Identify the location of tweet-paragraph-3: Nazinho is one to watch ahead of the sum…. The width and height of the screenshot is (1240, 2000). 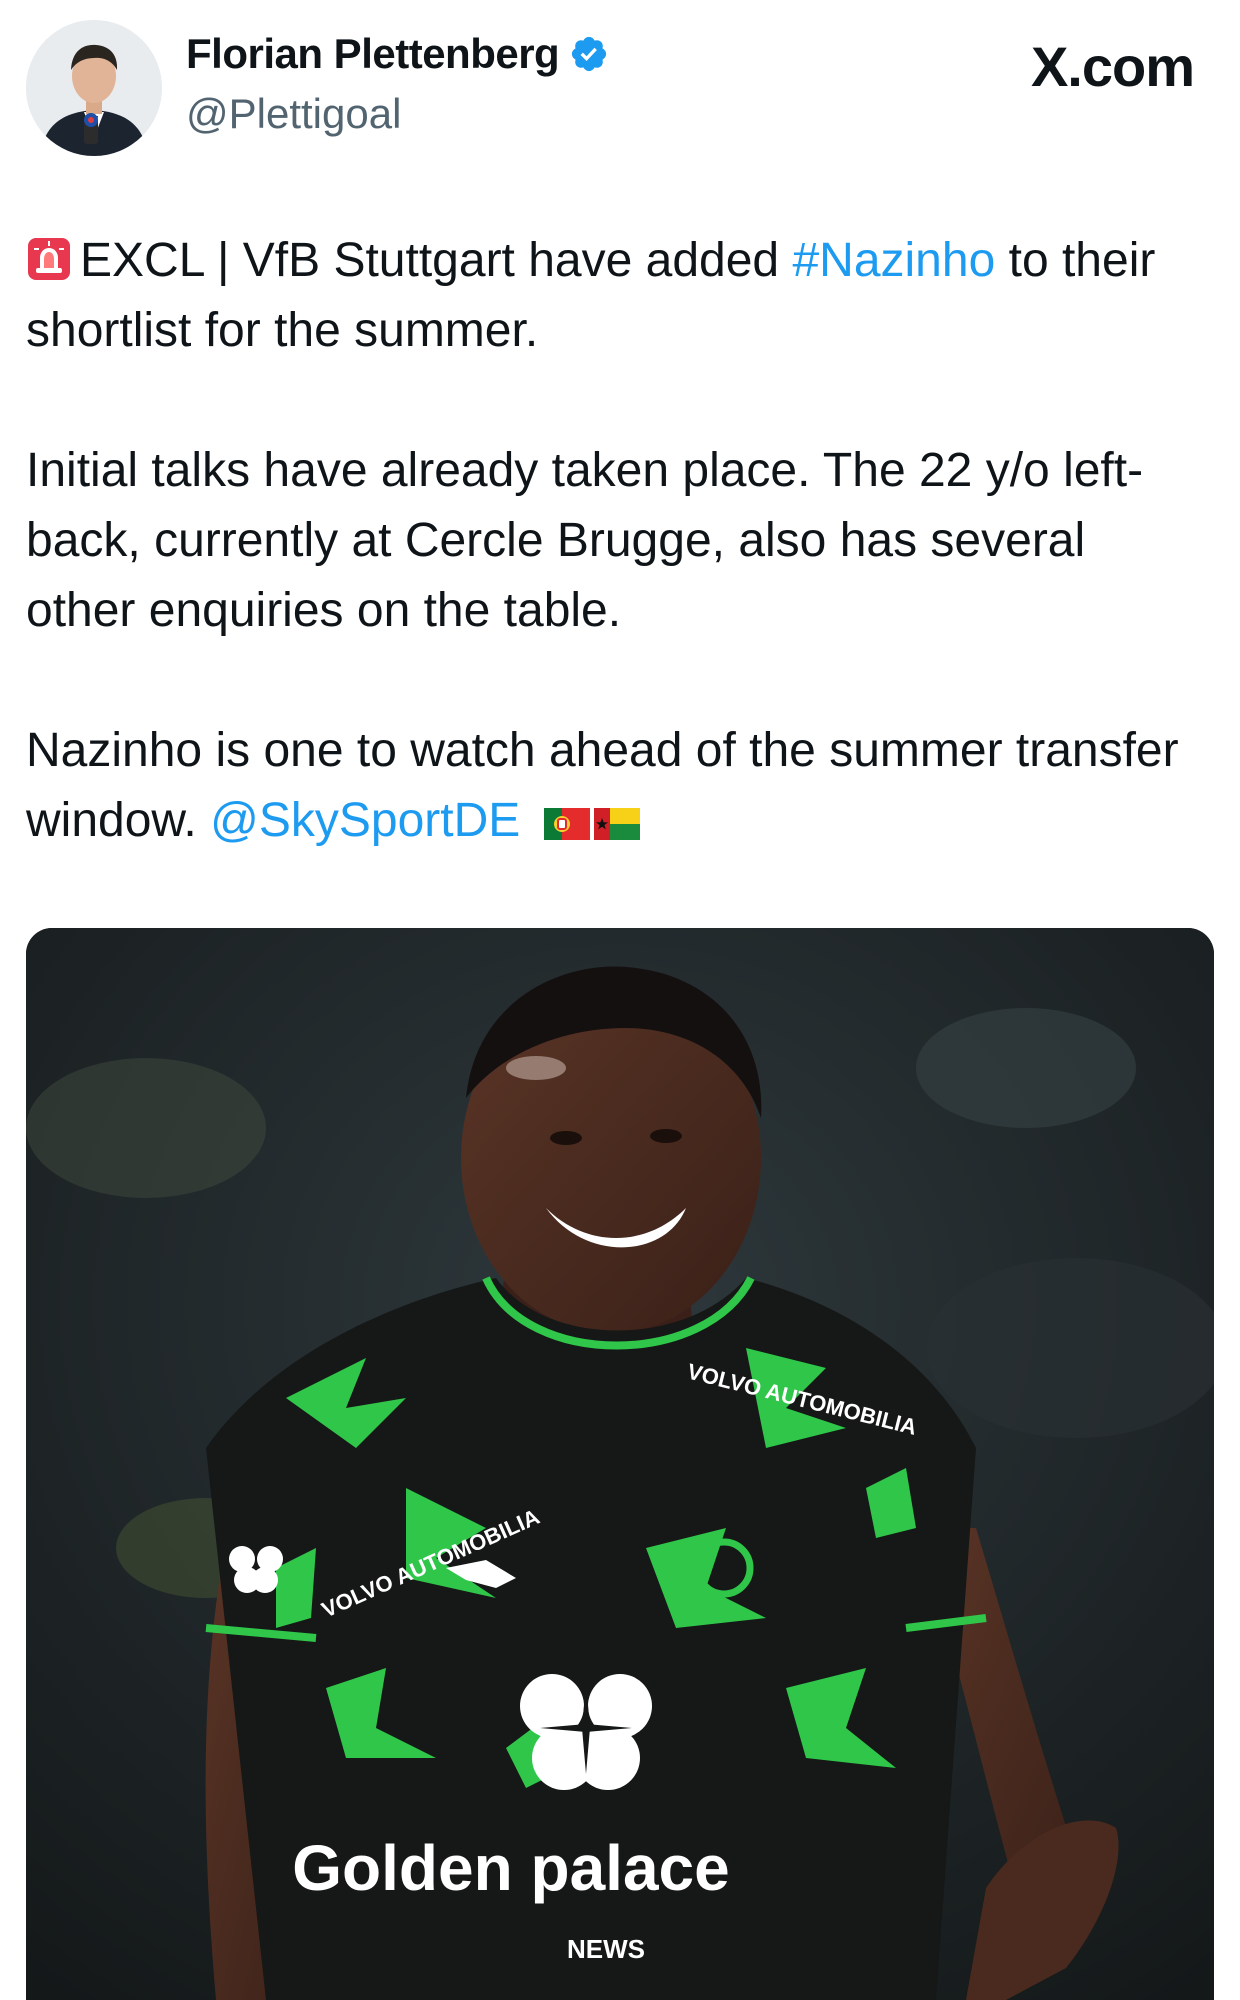
(616, 786).